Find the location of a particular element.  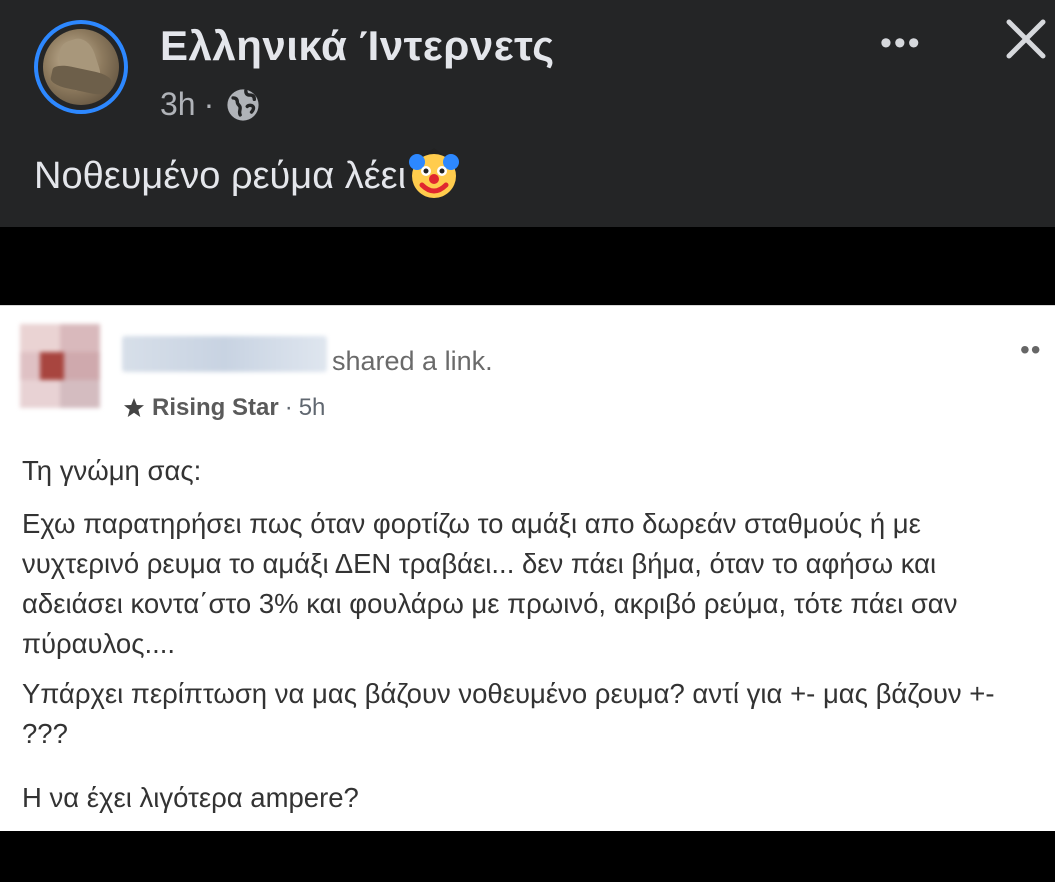

shared-link-text: shared a link. is located at coordinates (412, 361).